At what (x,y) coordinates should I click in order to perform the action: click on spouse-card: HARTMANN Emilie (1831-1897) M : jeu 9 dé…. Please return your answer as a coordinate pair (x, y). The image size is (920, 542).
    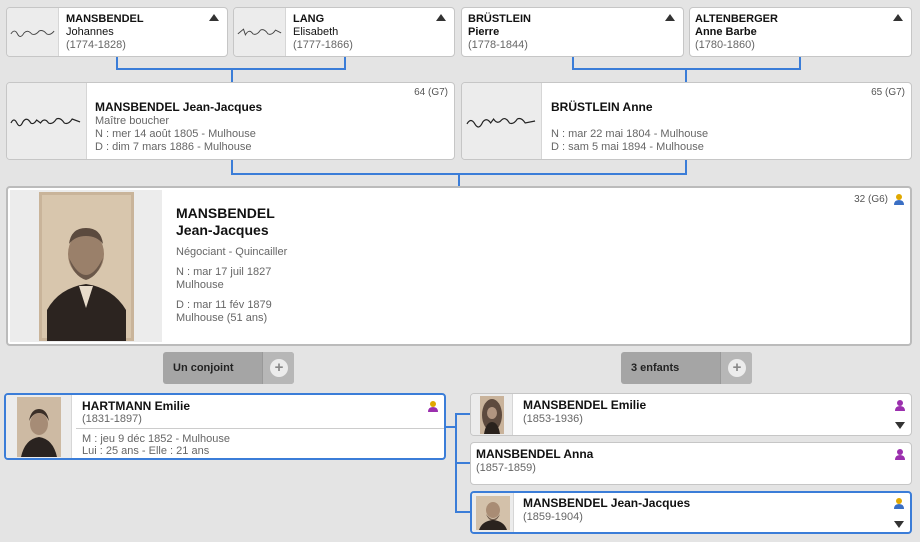
    Looking at the image, I should click on (225, 426).